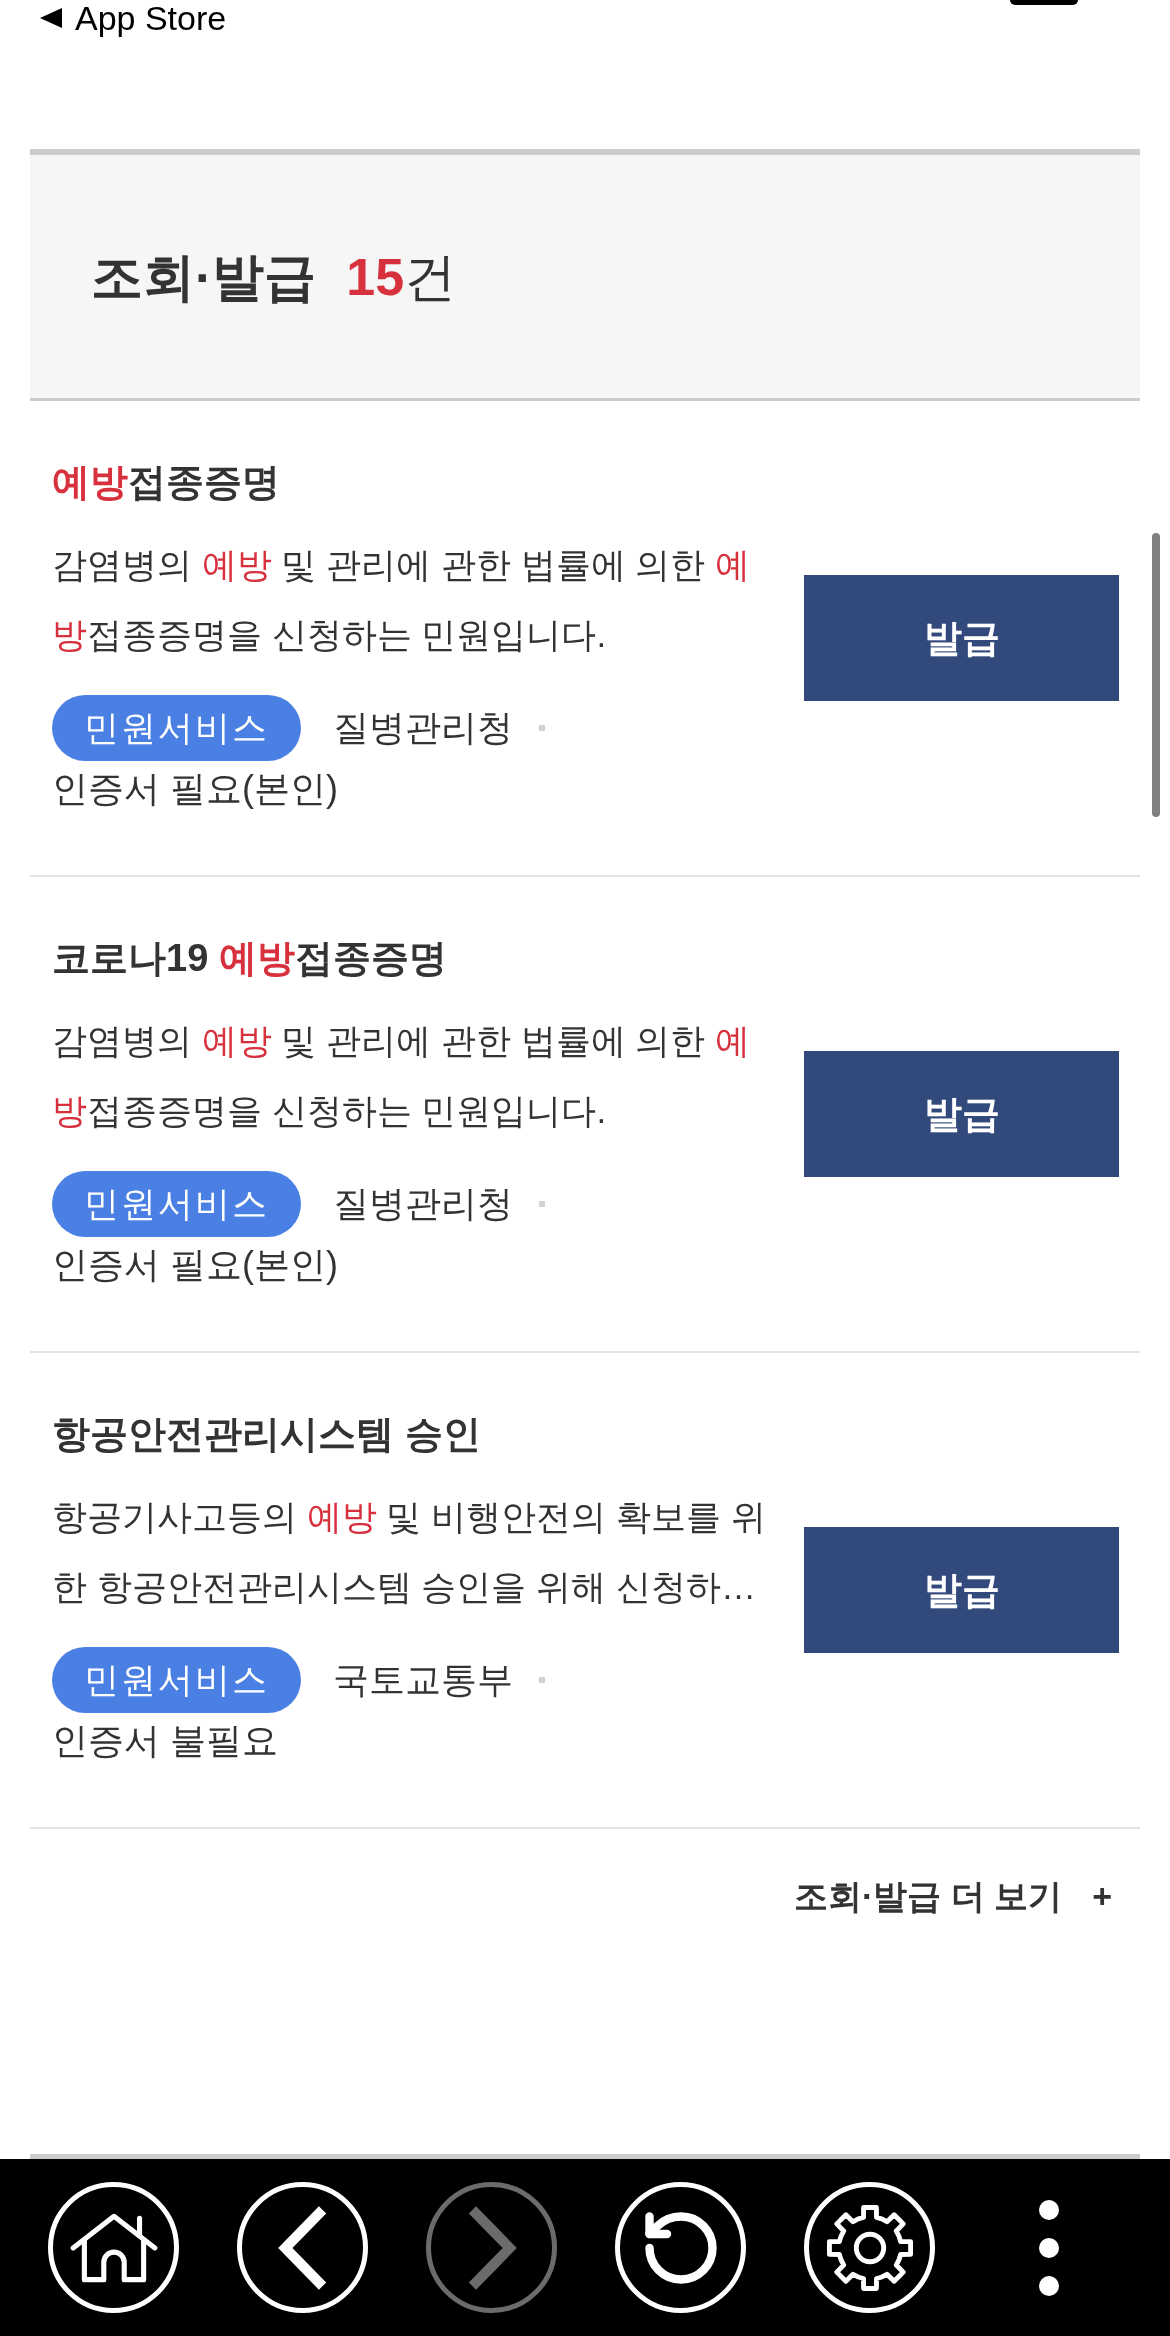 The height and width of the screenshot is (2336, 1170). What do you see at coordinates (401, 277) in the screenshot?
I see `result-count: 15건` at bounding box center [401, 277].